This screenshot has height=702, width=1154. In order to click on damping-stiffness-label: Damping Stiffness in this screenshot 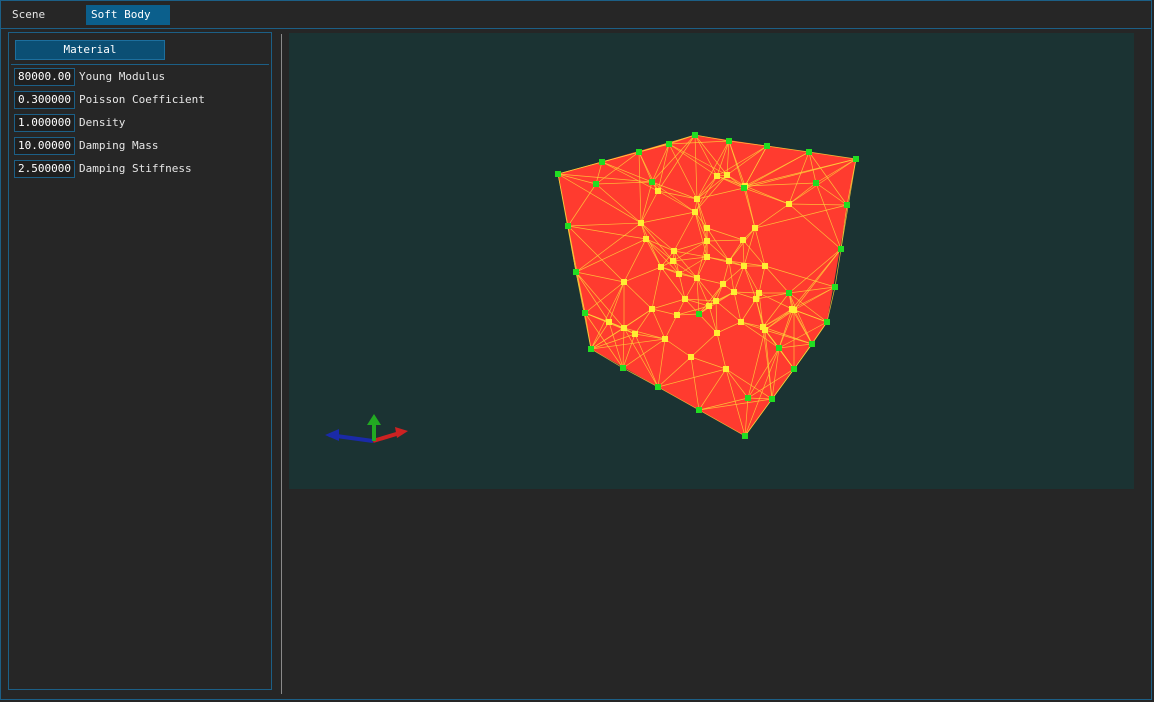, I will do `click(135, 168)`.